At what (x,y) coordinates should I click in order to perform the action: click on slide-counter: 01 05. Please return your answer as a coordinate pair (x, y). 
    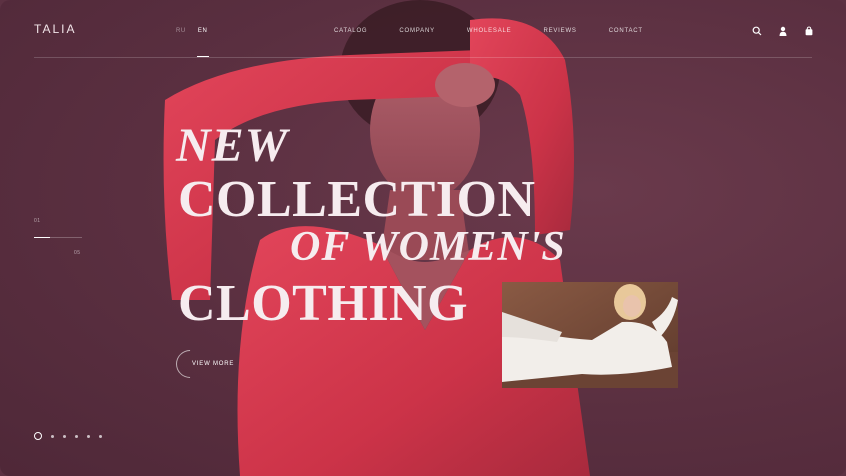
    Looking at the image, I should click on (59, 238).